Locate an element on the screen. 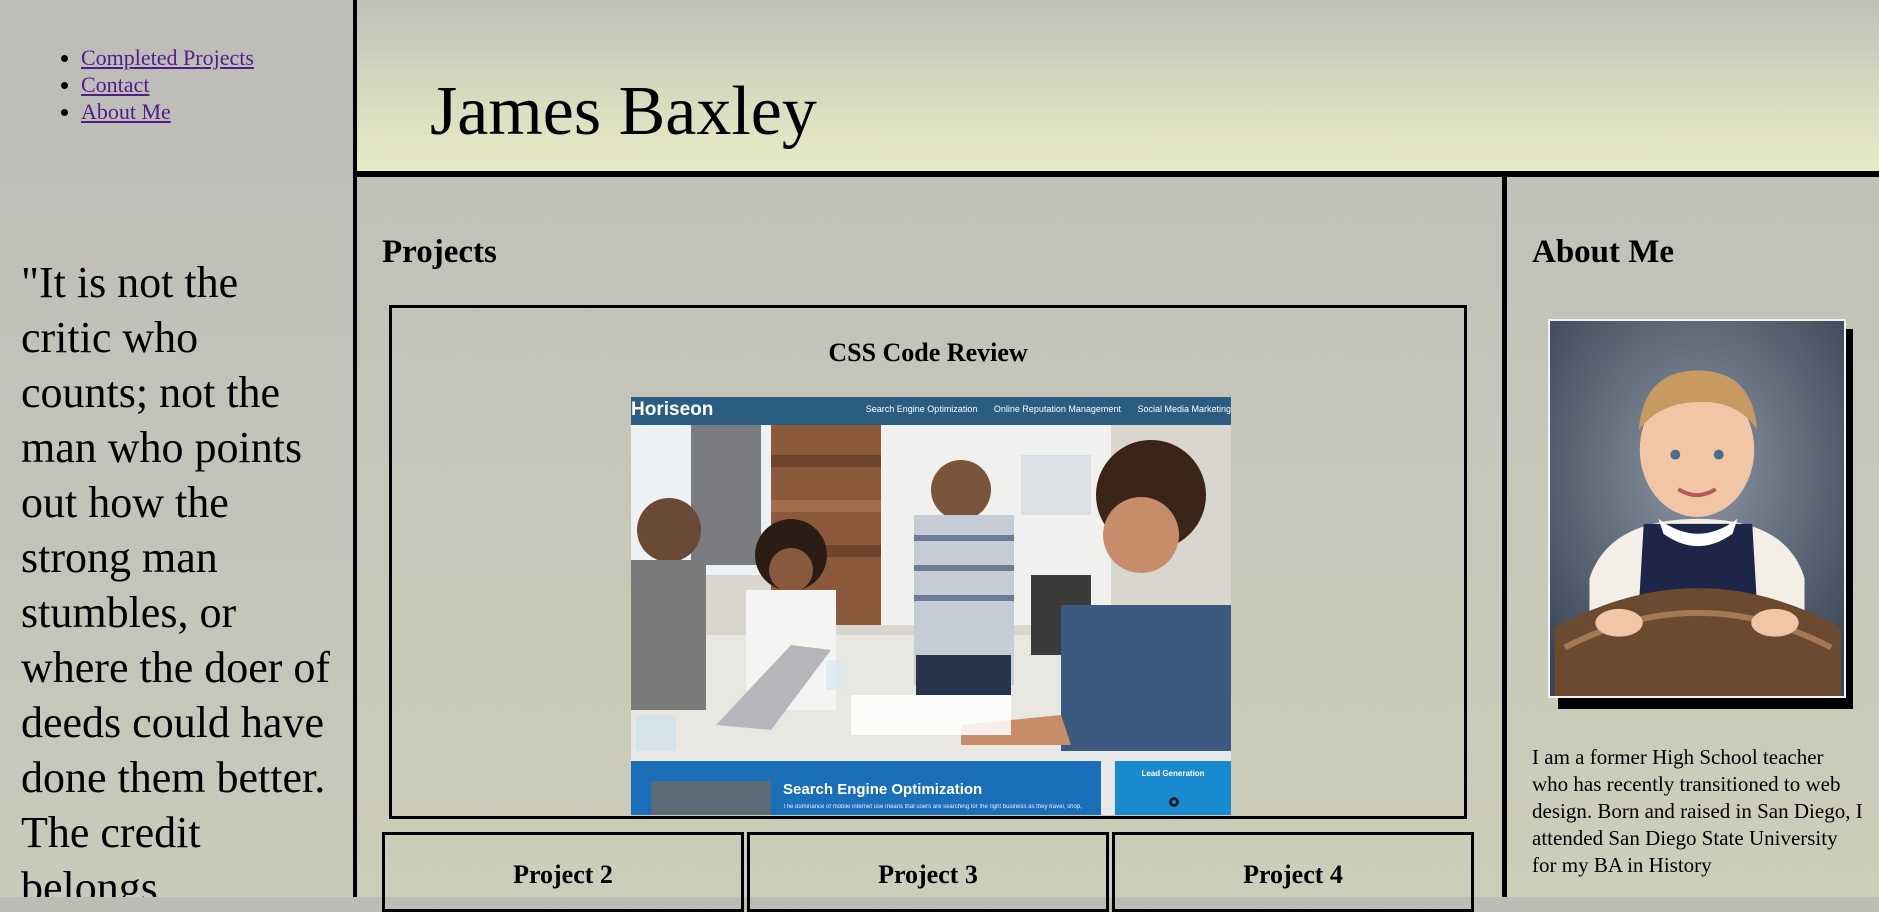 This screenshot has height=912, width=1879. nav-link-about-me: About Me is located at coordinates (126, 111).